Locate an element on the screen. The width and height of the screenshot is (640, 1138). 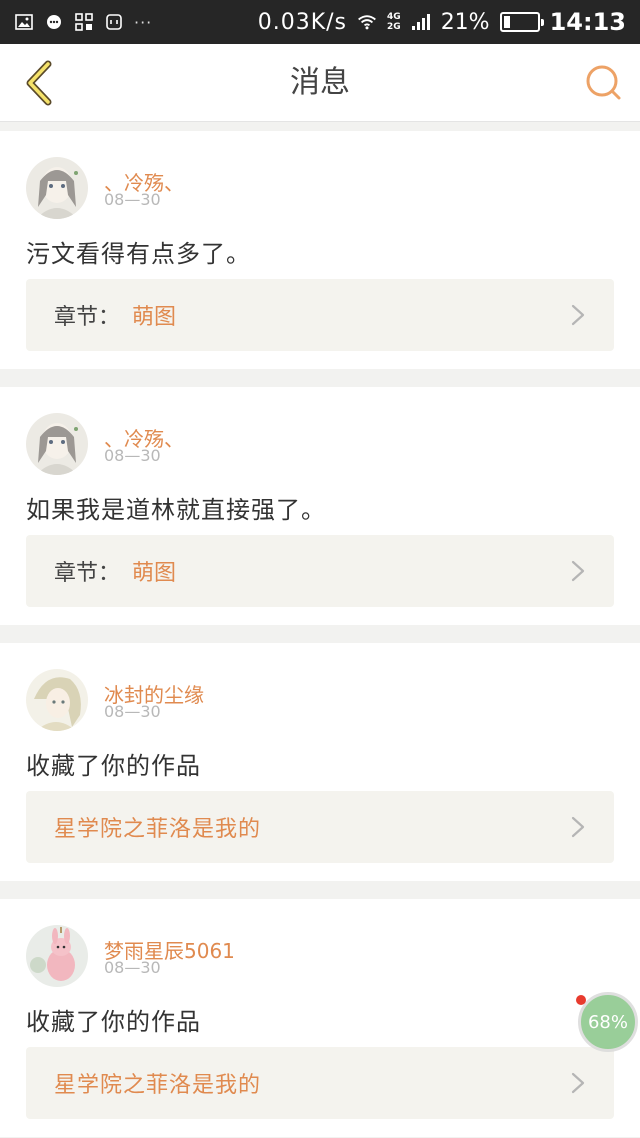
chat-notification-icon is located at coordinates (54, 22).